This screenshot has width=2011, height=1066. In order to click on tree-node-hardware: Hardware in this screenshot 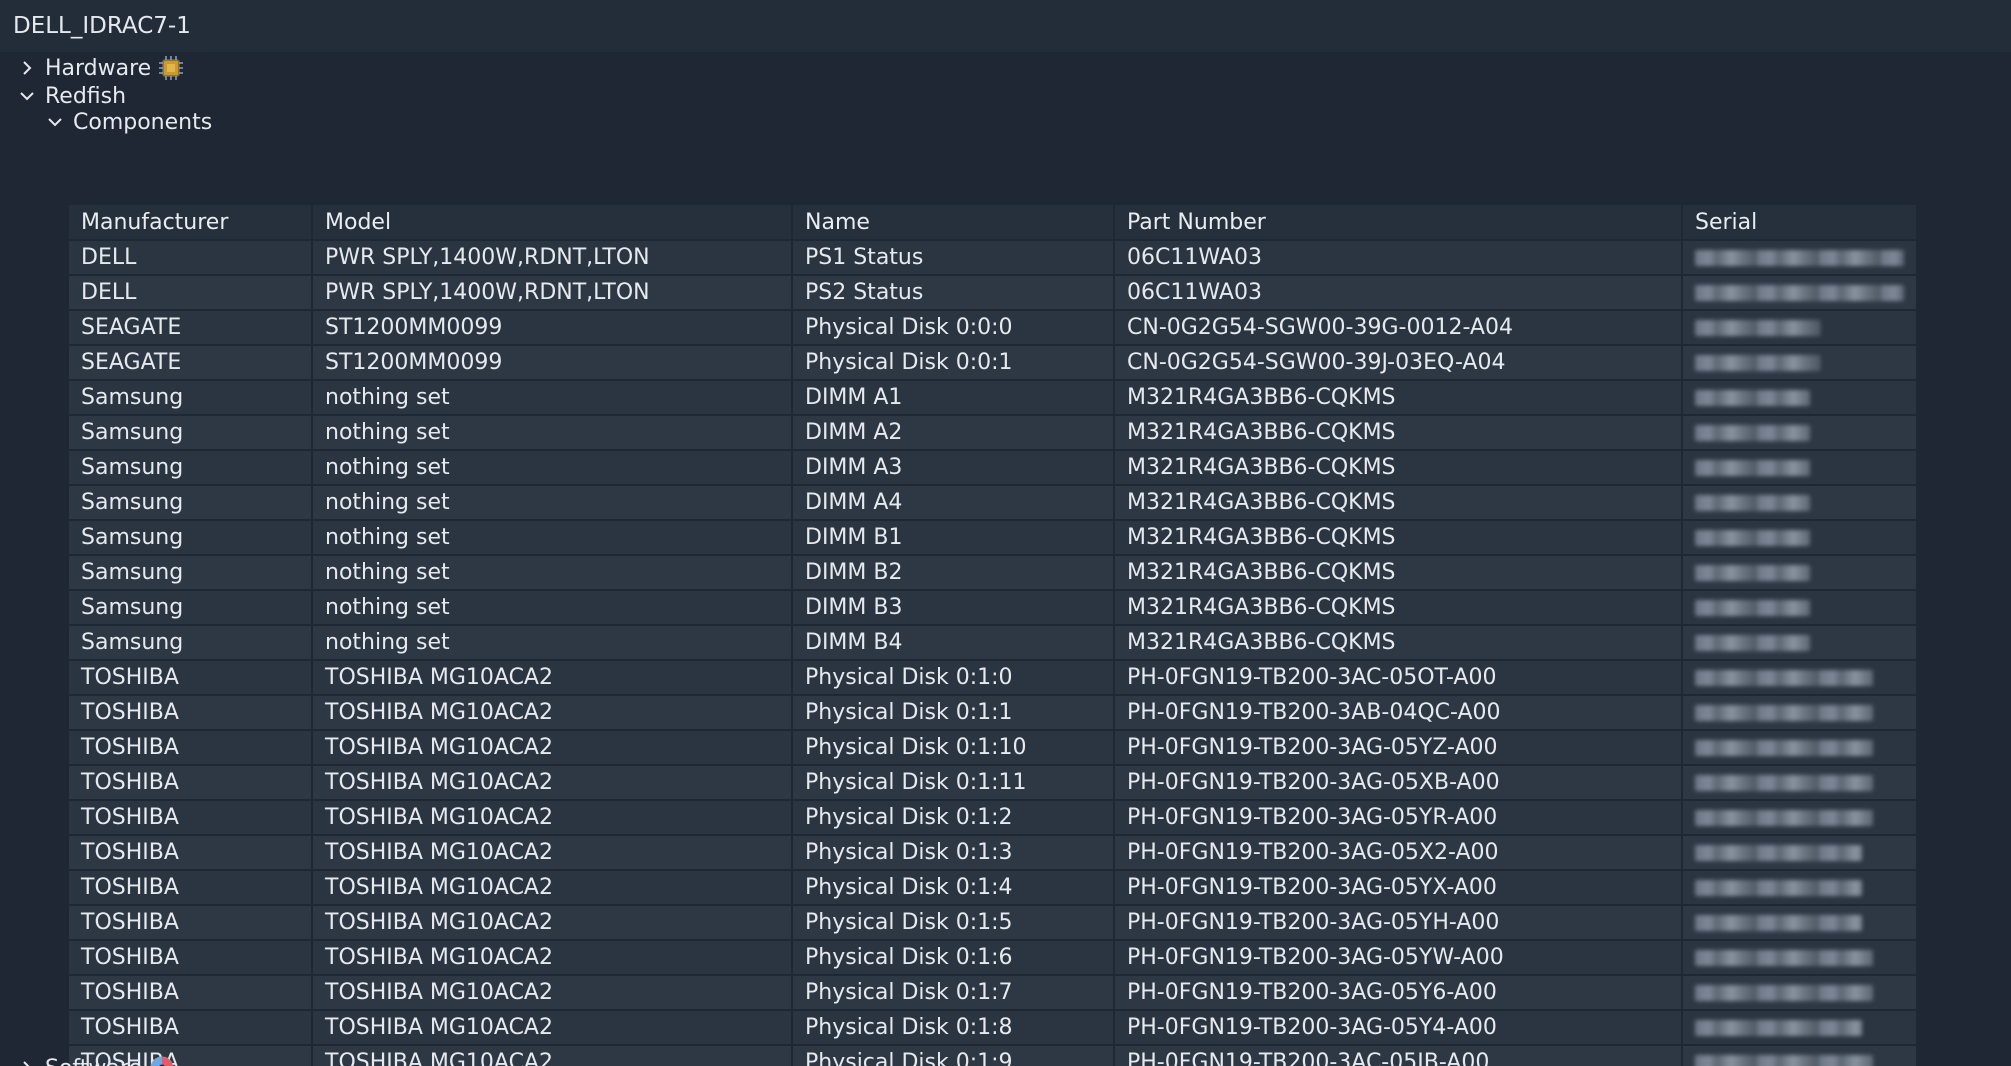, I will do `click(100, 68)`.